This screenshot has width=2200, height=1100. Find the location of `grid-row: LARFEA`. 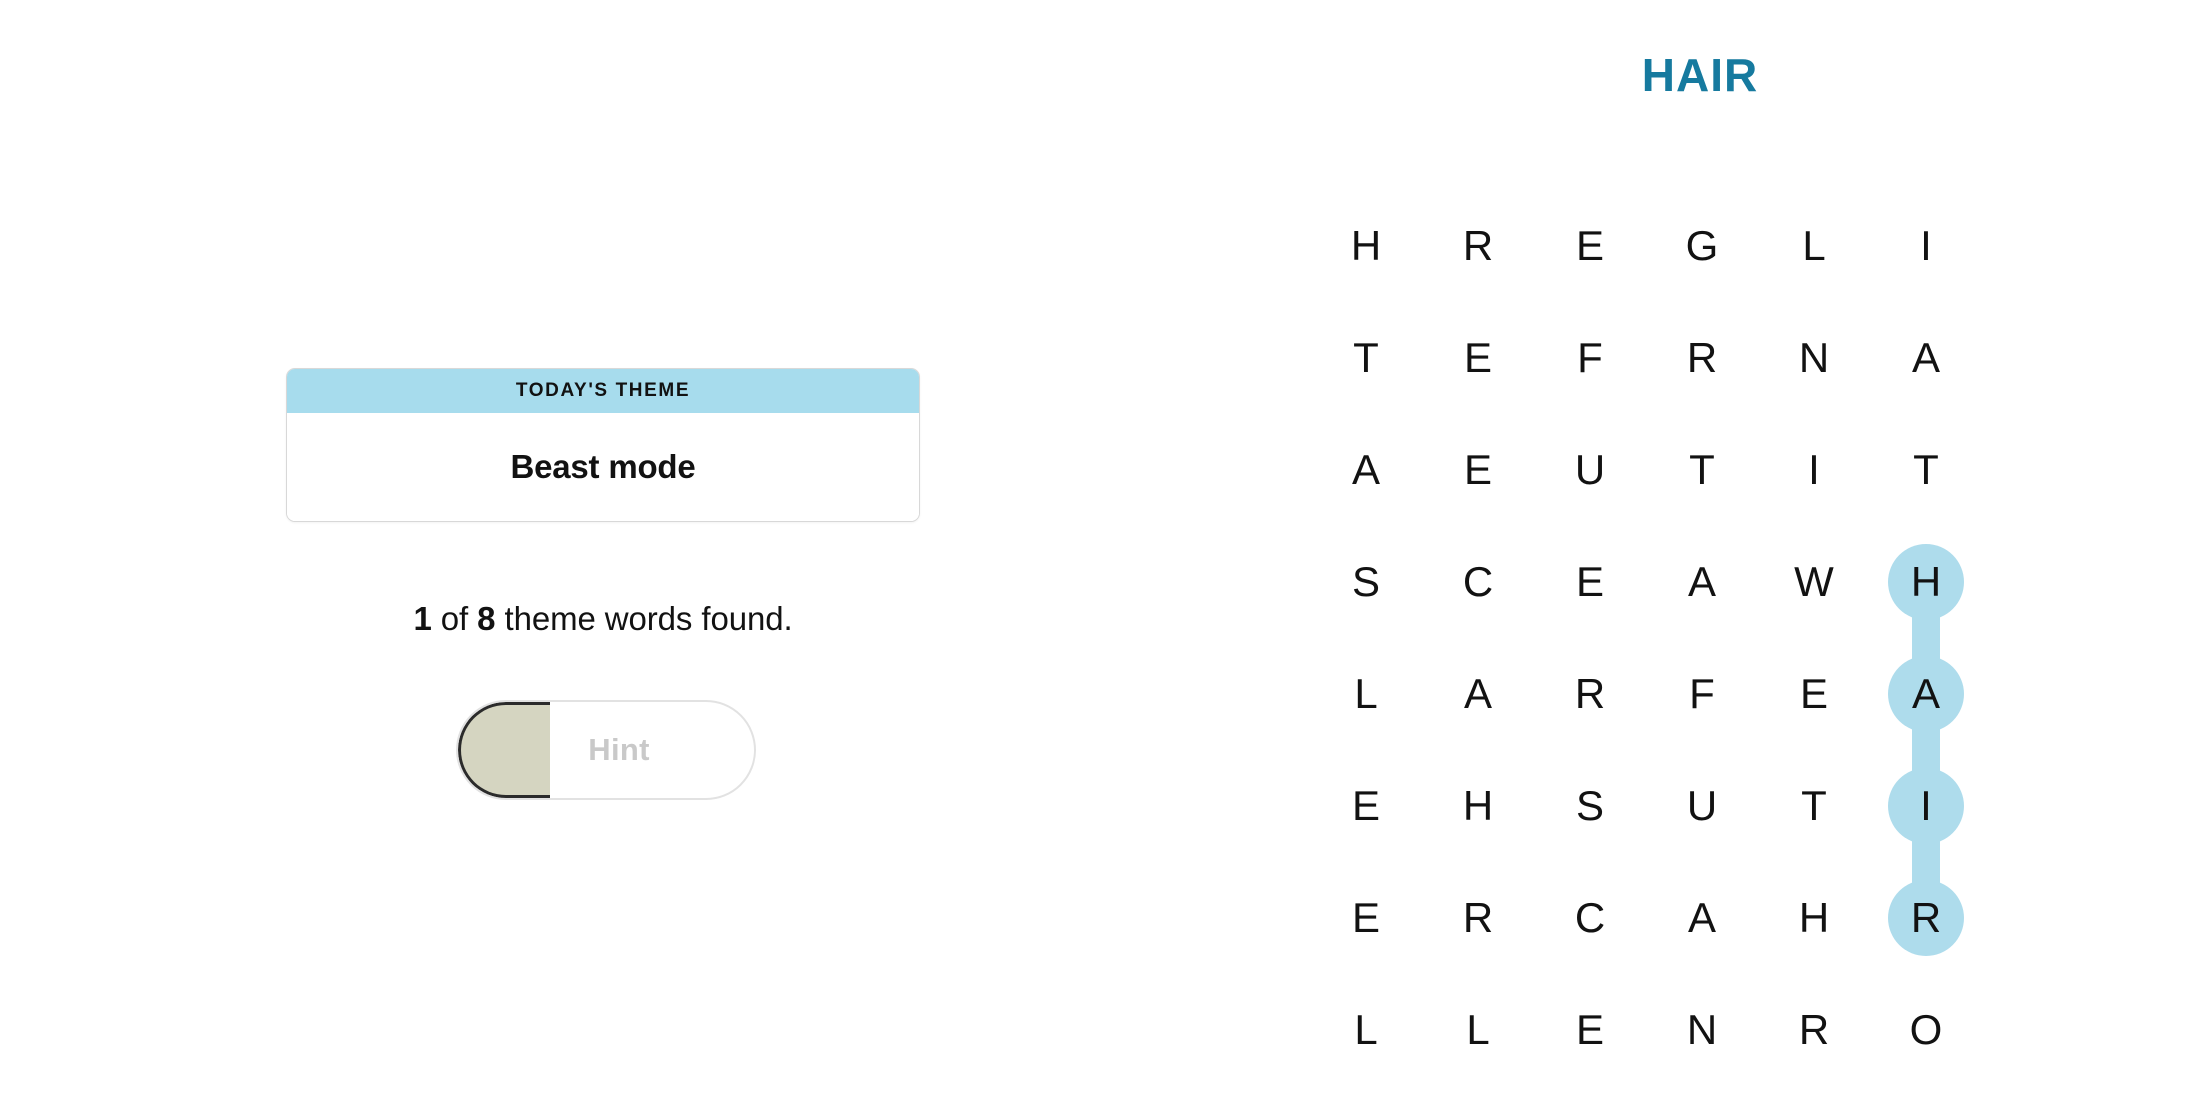

grid-row: LARFEA is located at coordinates (1646, 722).